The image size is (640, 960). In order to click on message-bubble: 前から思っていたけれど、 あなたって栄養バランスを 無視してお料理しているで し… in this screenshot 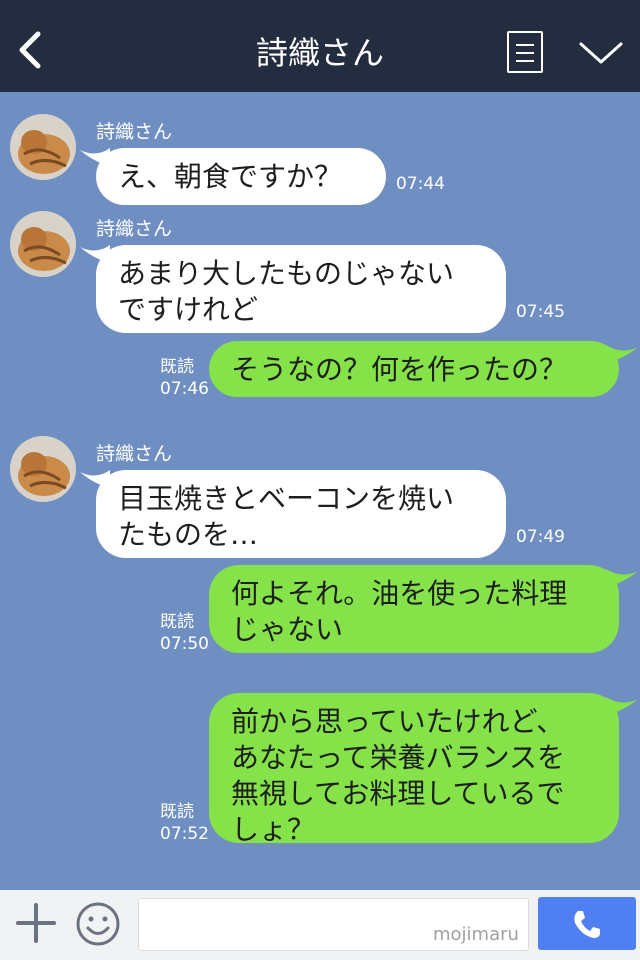, I will do `click(414, 769)`.